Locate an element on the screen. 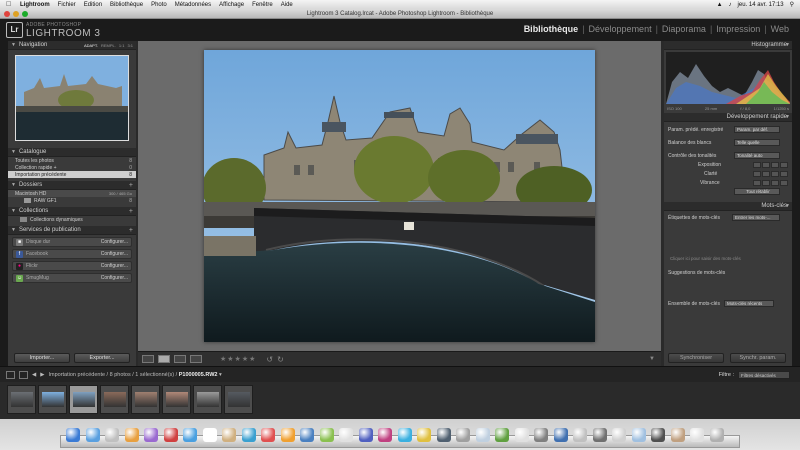 The width and height of the screenshot is (800, 450). filmstrip is located at coordinates (400, 400).